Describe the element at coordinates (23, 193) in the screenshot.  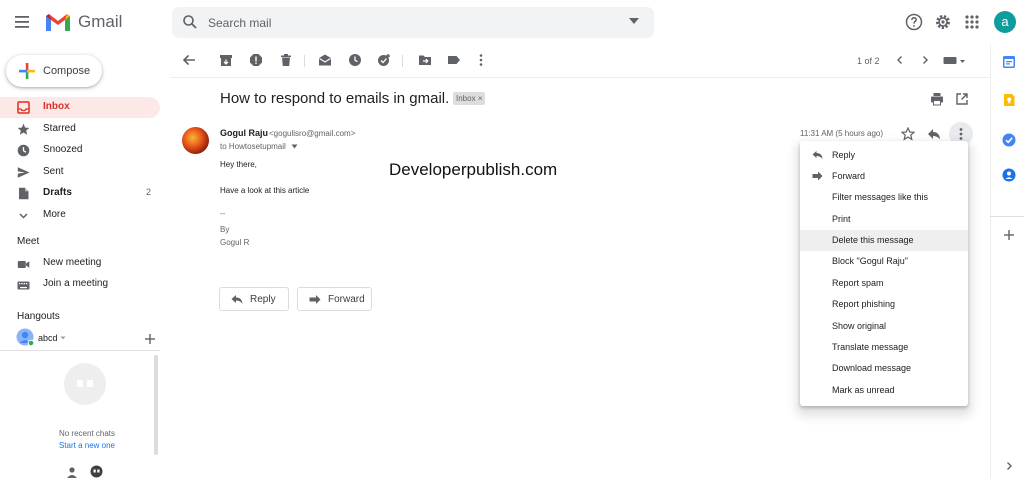
I see `draft-icon` at that location.